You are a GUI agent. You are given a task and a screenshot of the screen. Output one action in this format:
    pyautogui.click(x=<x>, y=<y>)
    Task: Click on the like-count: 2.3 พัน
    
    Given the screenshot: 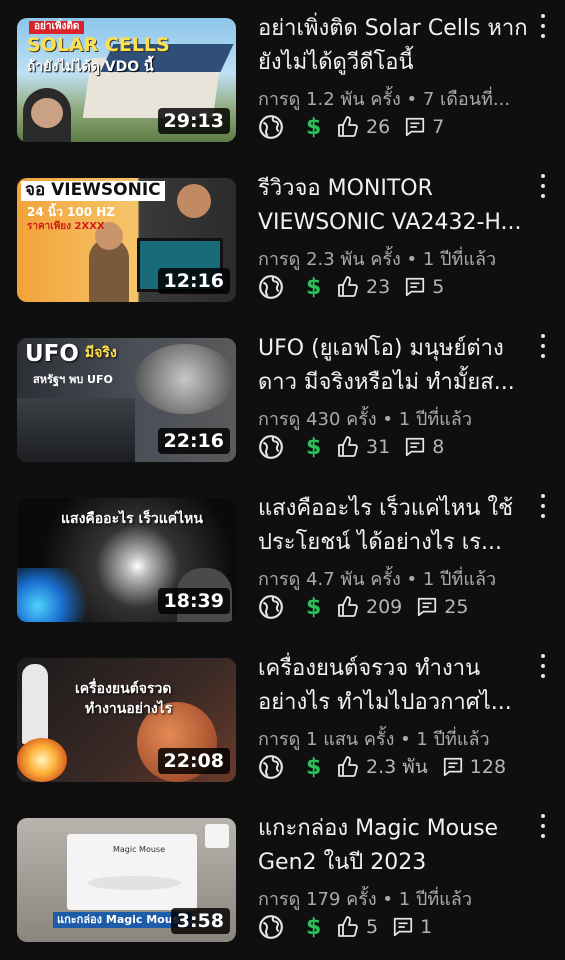 What is the action you would take?
    pyautogui.click(x=397, y=767)
    